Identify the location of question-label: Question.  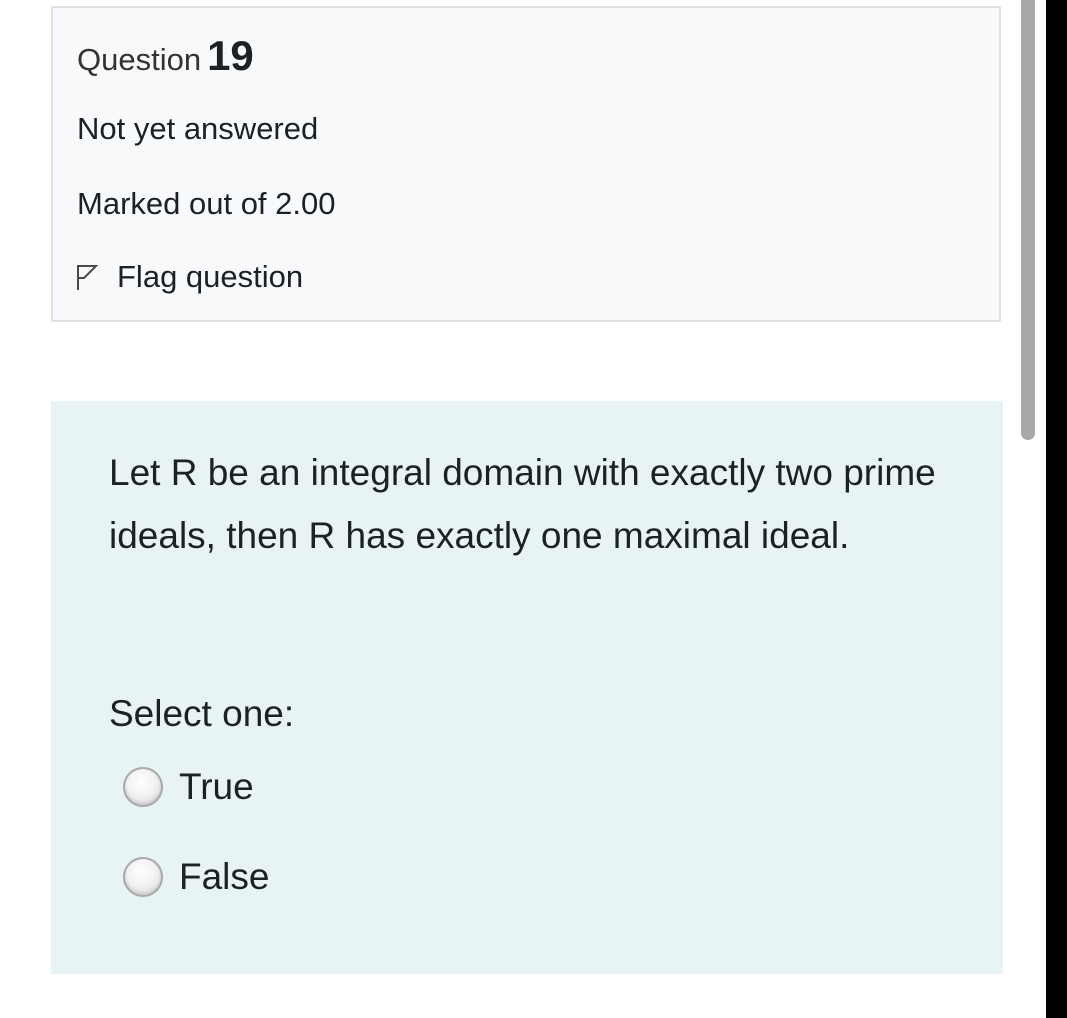
(139, 59).